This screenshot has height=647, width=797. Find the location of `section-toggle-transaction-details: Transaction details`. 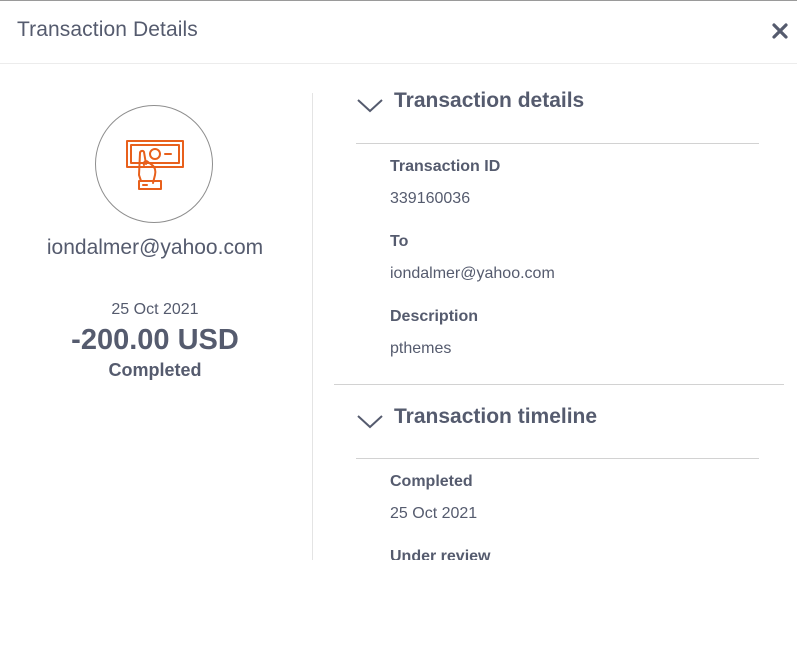

section-toggle-transaction-details: Transaction details is located at coordinates (565, 104).